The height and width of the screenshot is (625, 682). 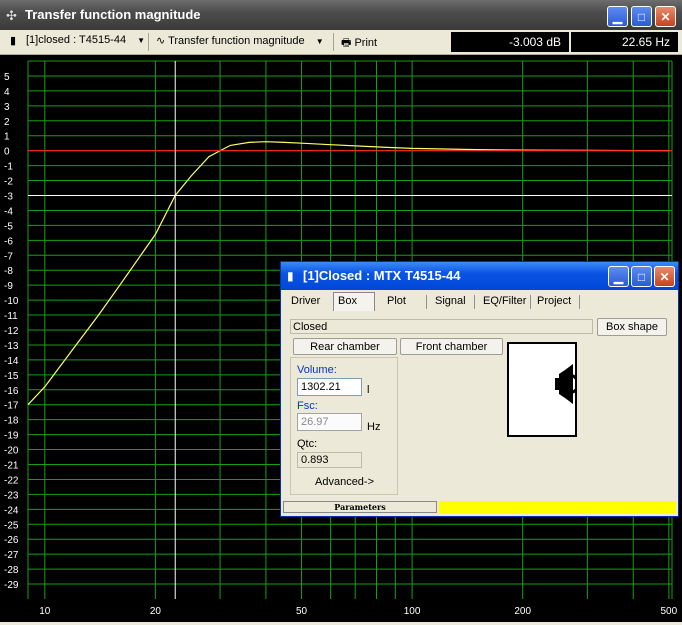 I want to click on speaker-box-icon, so click(x=543, y=389).